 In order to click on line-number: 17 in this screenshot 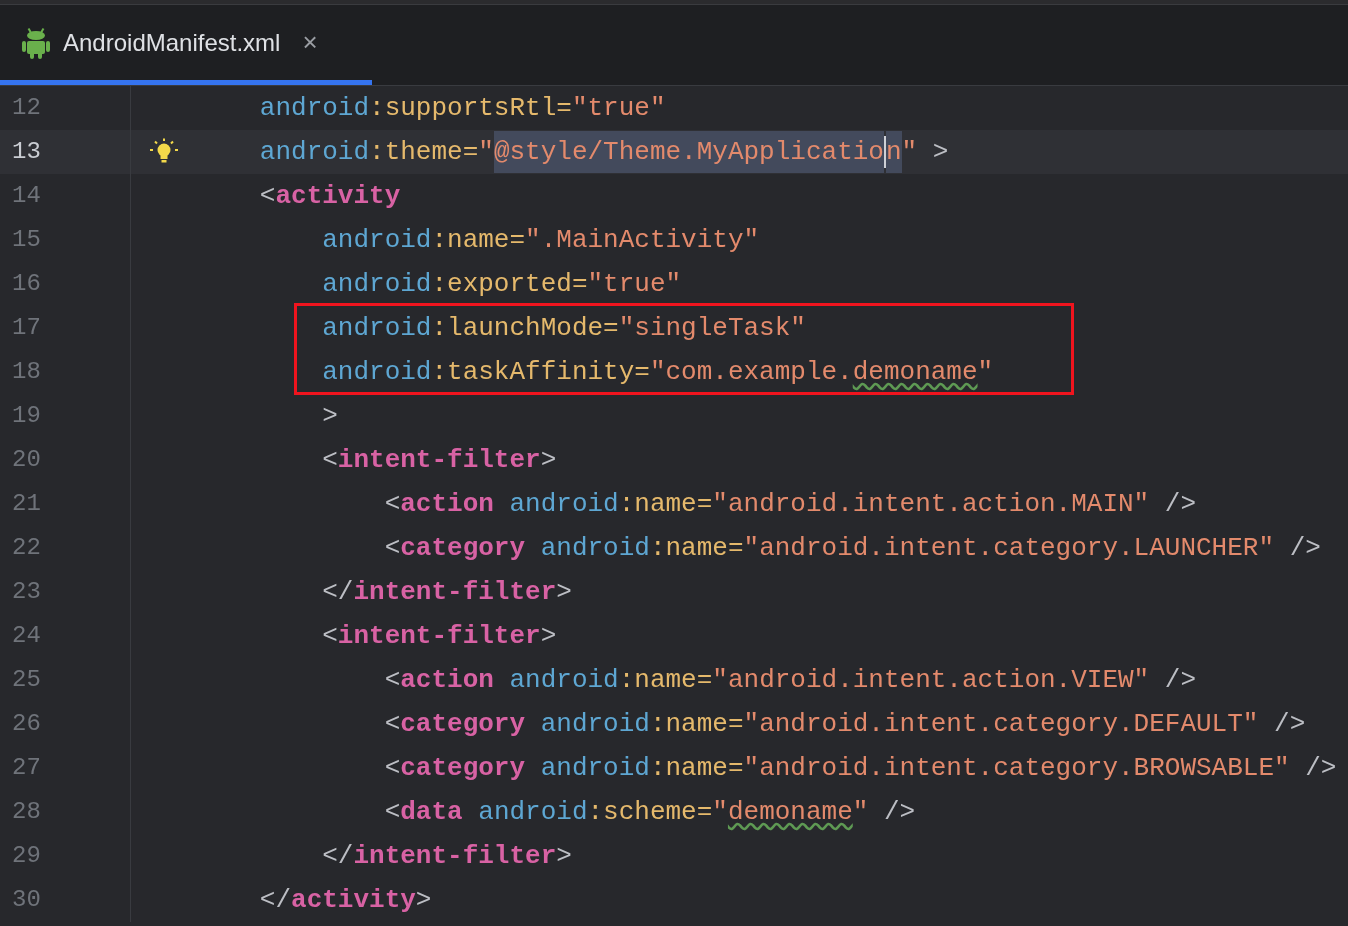, I will do `click(26, 328)`.